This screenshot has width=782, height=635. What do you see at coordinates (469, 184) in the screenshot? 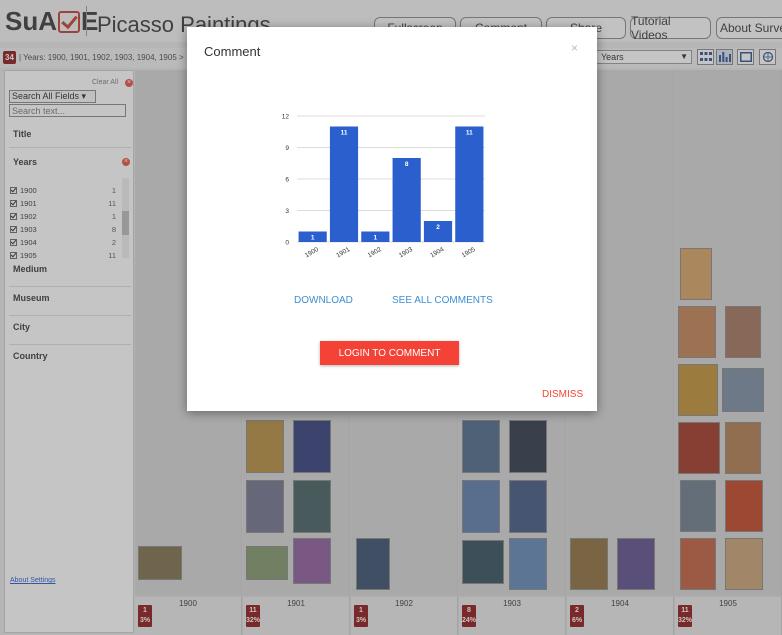
I see `bar-1905` at bounding box center [469, 184].